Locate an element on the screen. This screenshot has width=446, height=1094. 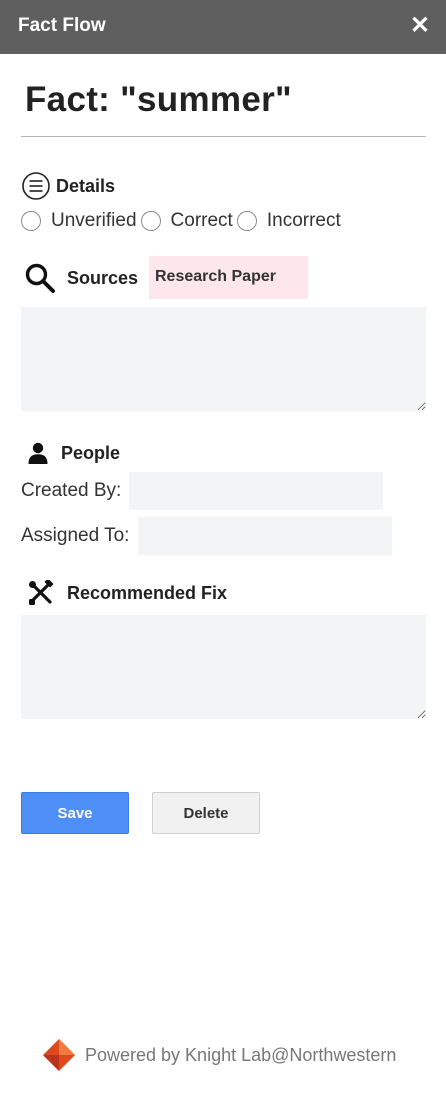
details-header: Details is located at coordinates (68, 186).